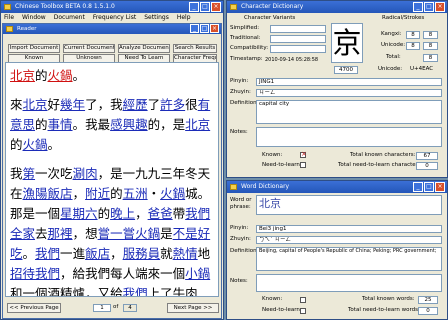  I want to click on window-controls: _ □ ×, so click(205, 7).